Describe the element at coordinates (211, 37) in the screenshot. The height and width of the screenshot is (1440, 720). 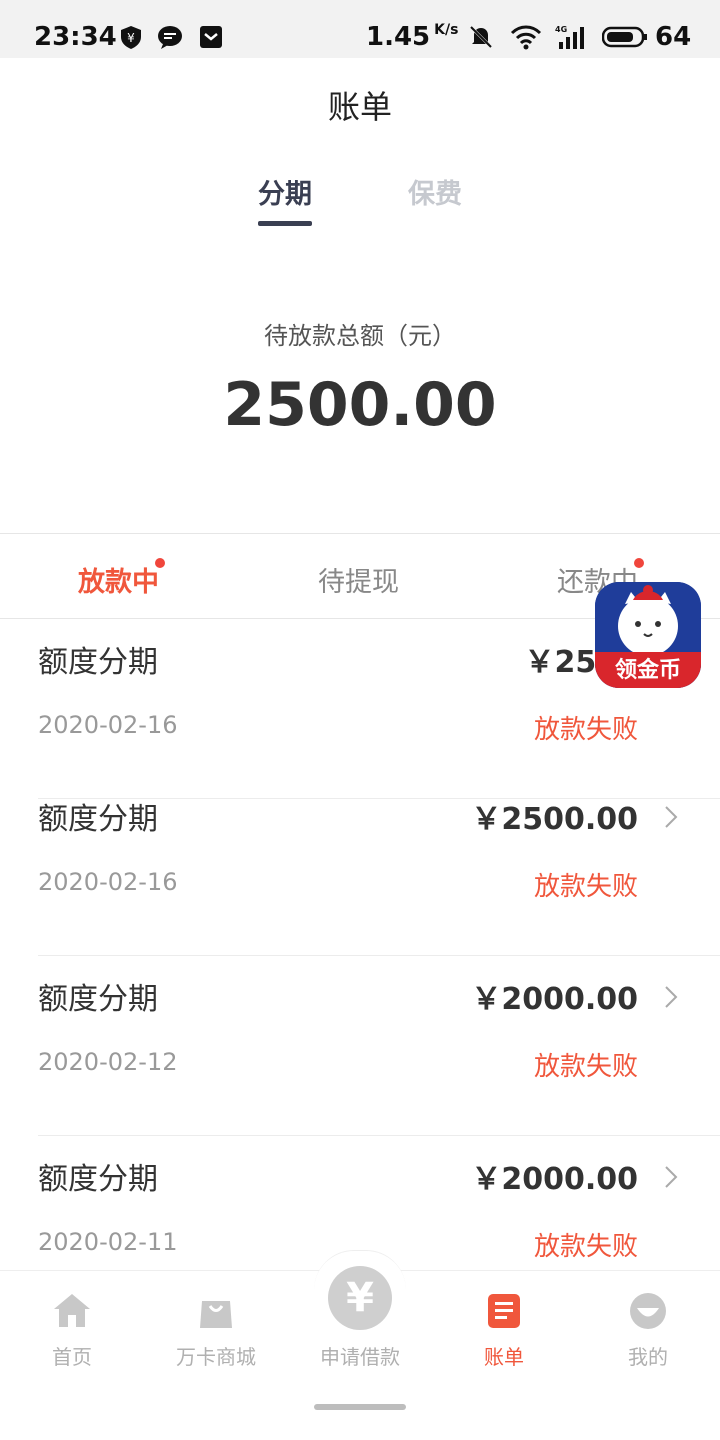
I see `app-notification-icon` at that location.